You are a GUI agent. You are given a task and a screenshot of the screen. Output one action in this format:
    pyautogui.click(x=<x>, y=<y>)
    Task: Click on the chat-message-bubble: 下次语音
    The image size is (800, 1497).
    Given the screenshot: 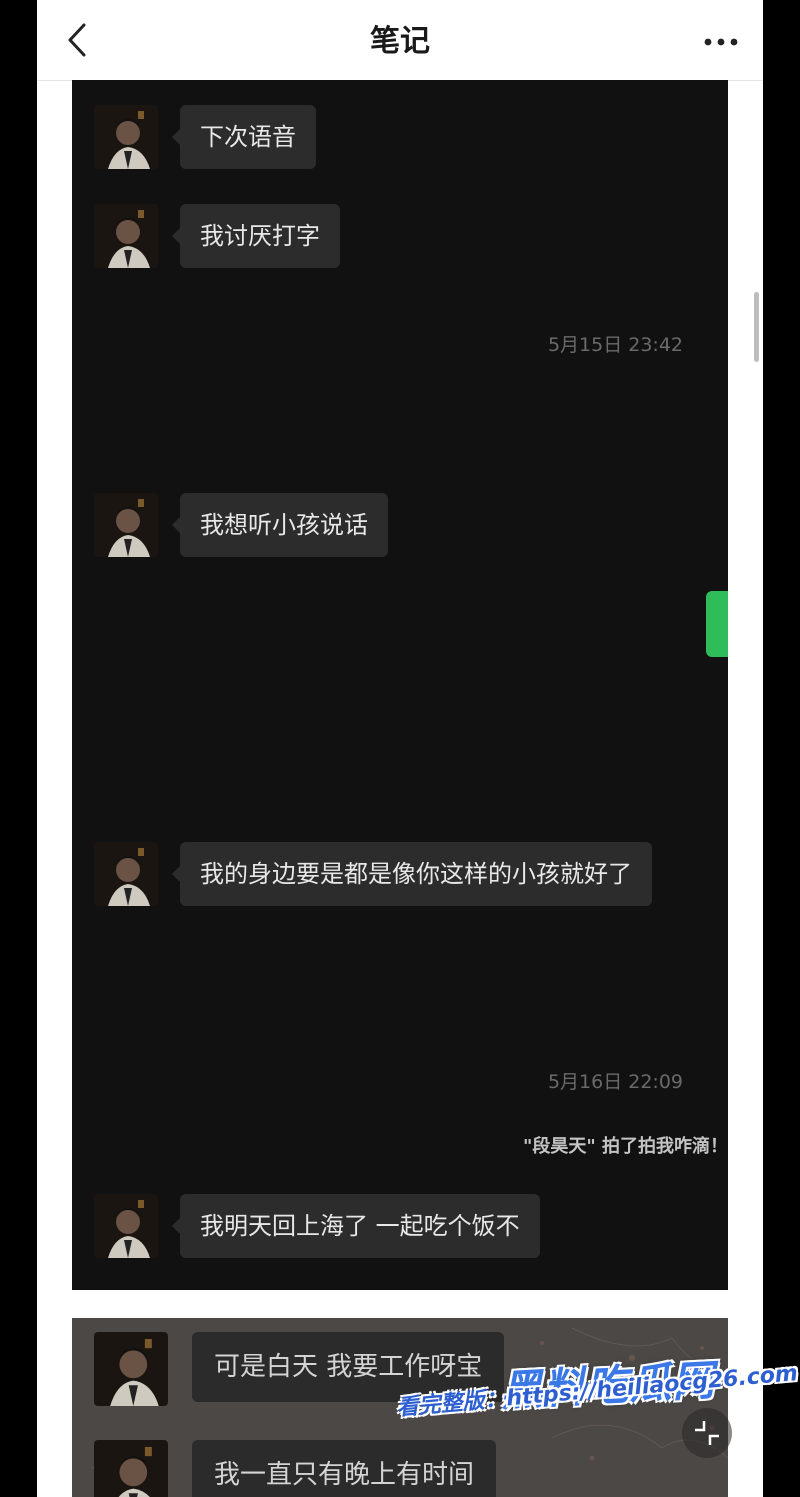 What is the action you would take?
    pyautogui.click(x=244, y=137)
    